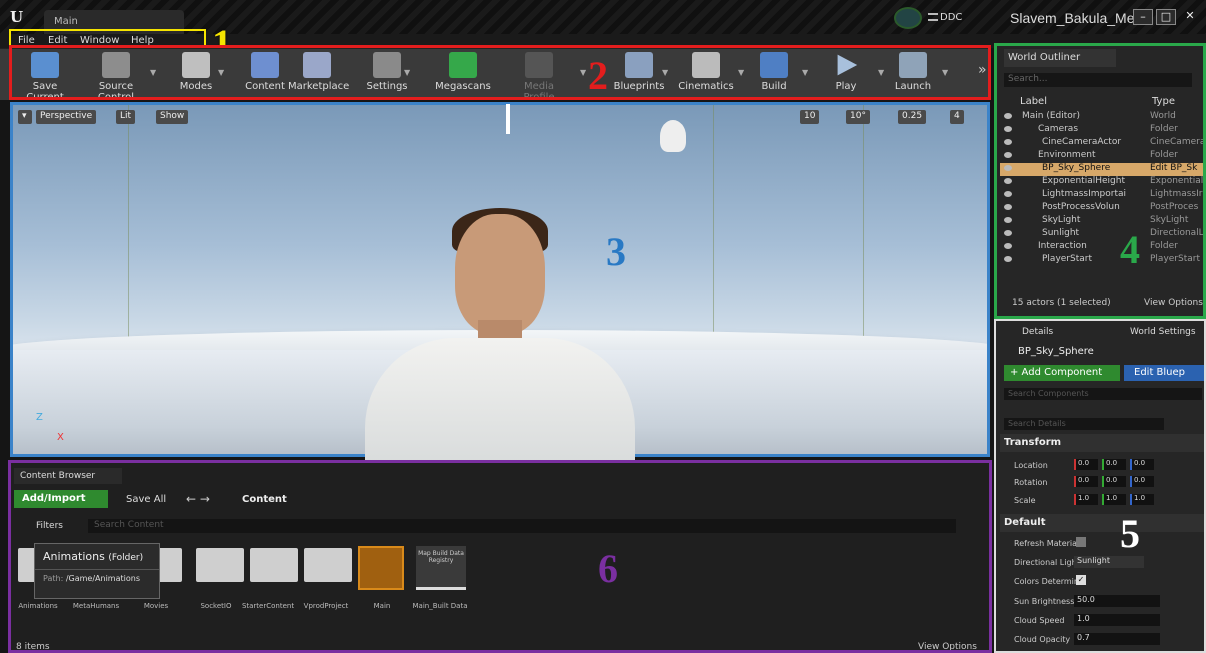 The height and width of the screenshot is (653, 1206). I want to click on ddc-label: DDC, so click(951, 17).